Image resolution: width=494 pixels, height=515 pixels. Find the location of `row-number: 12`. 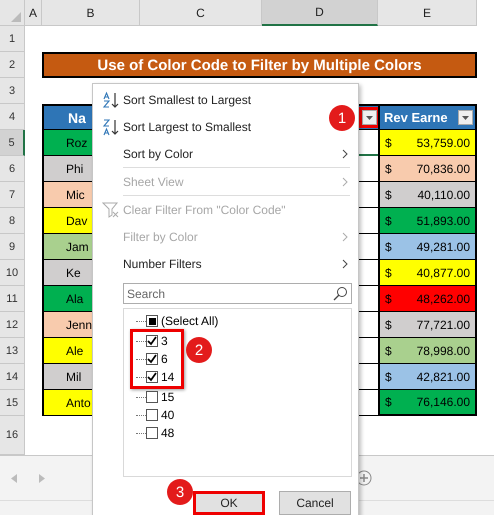

row-number: 12 is located at coordinates (12, 325).